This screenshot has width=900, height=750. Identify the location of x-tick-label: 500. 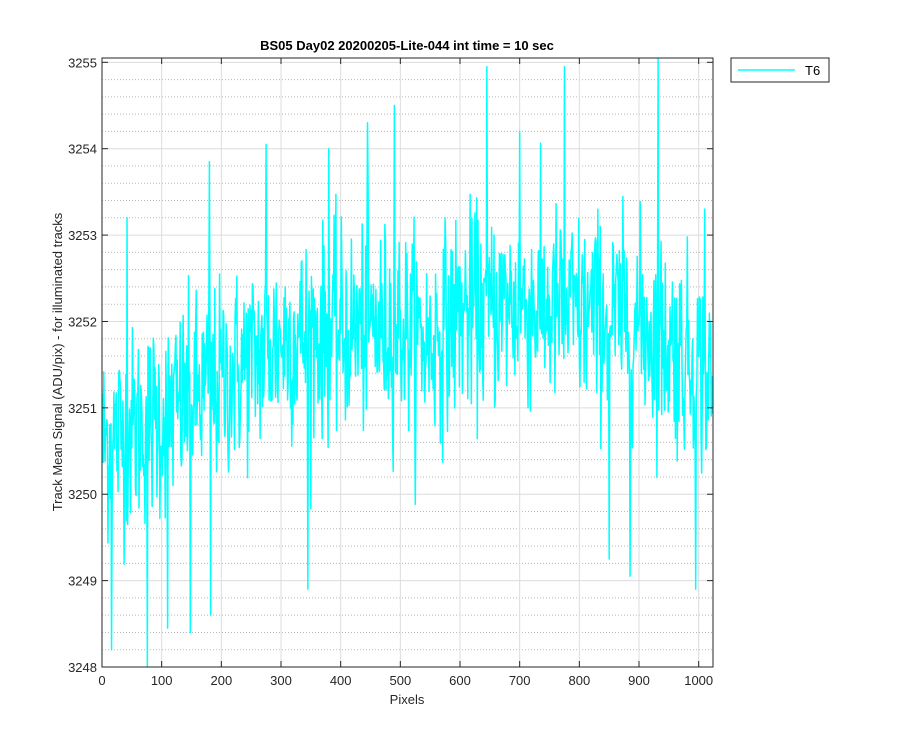
(400, 680).